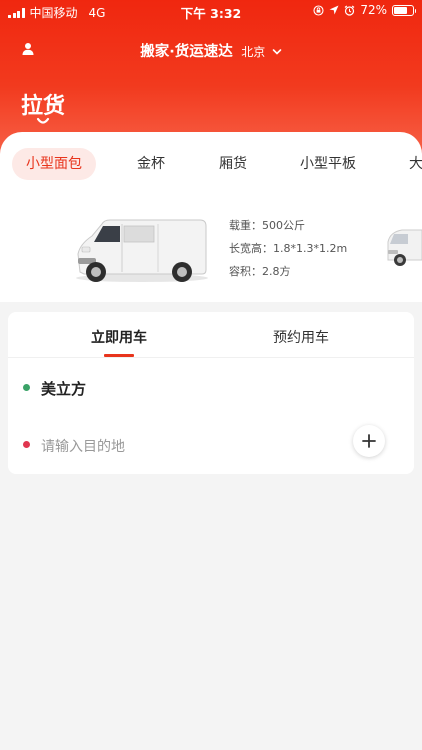 The image size is (422, 750). I want to click on main-tab-lahuo: 拉货, so click(43, 104).